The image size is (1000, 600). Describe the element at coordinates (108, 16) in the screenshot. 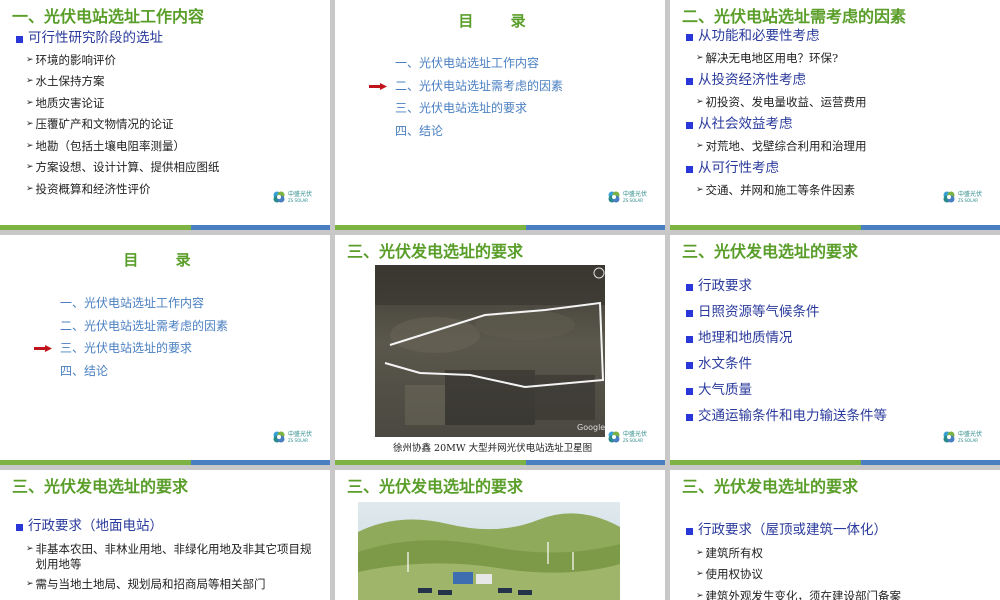

I see `slide-title: 一、光伏电站选址工作内容` at that location.